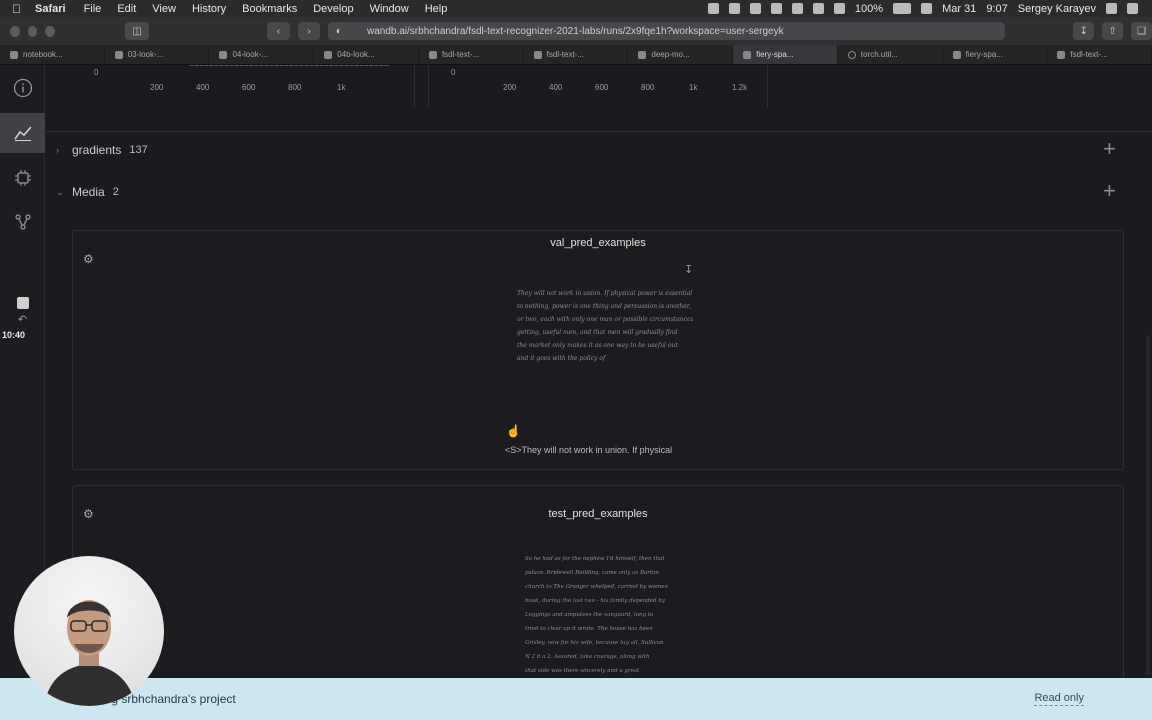 Image resolution: width=1152 pixels, height=720 pixels. I want to click on presenter-face-icon, so click(90, 653).